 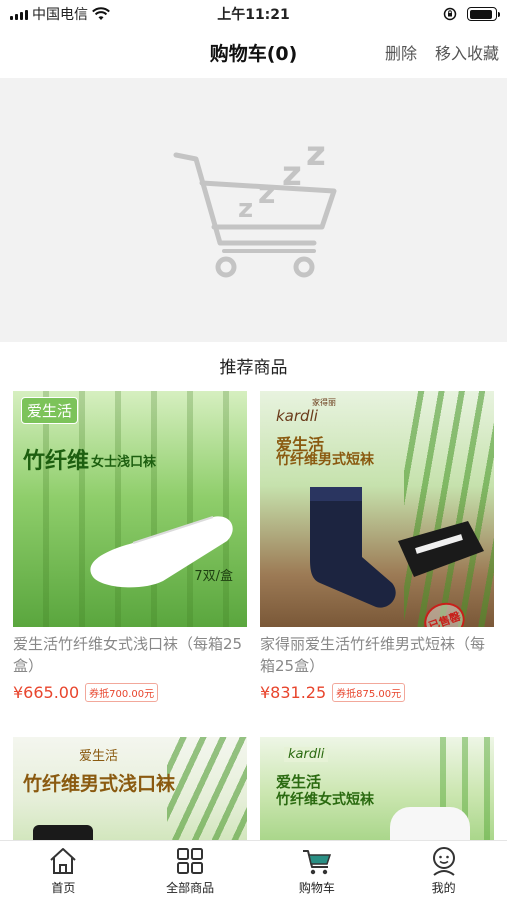 I want to click on status-left: 中国电信, so click(x=60, y=14).